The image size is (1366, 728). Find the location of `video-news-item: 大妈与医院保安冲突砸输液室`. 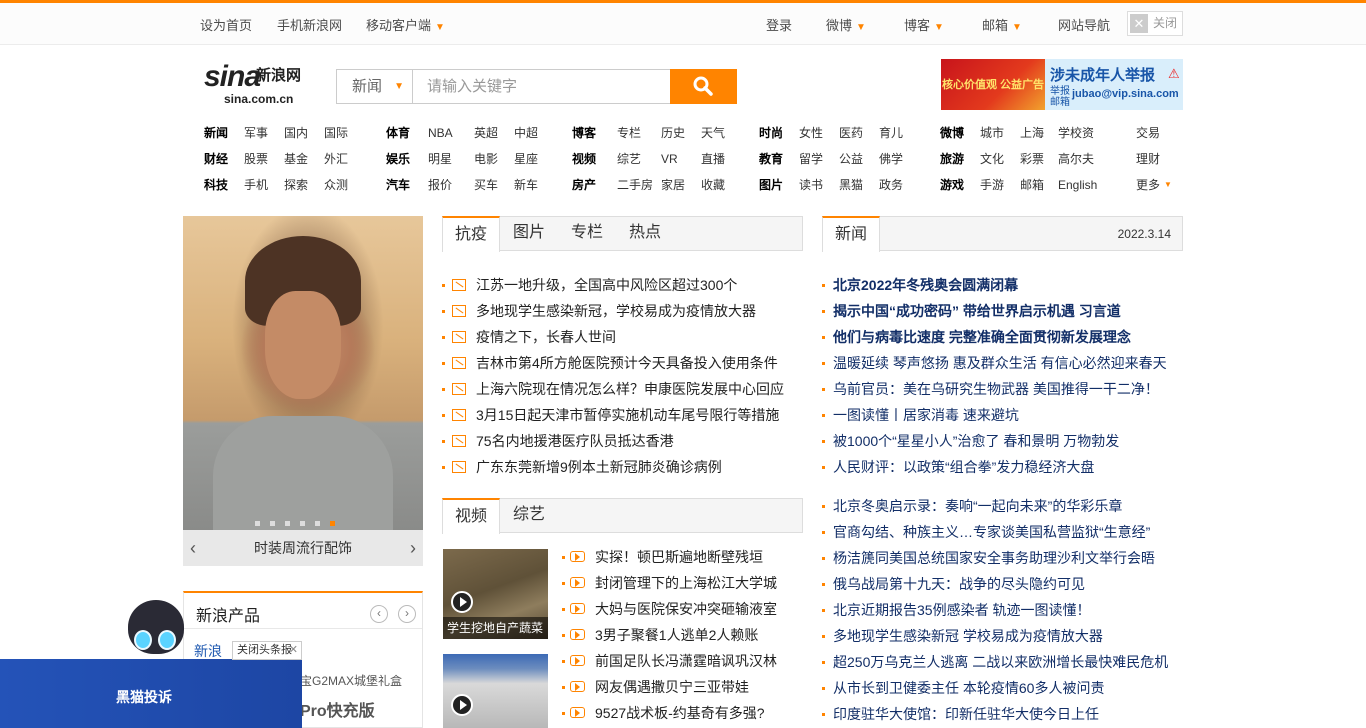

video-news-item: 大妈与医院保安冲突砸输液室 is located at coordinates (622, 609).